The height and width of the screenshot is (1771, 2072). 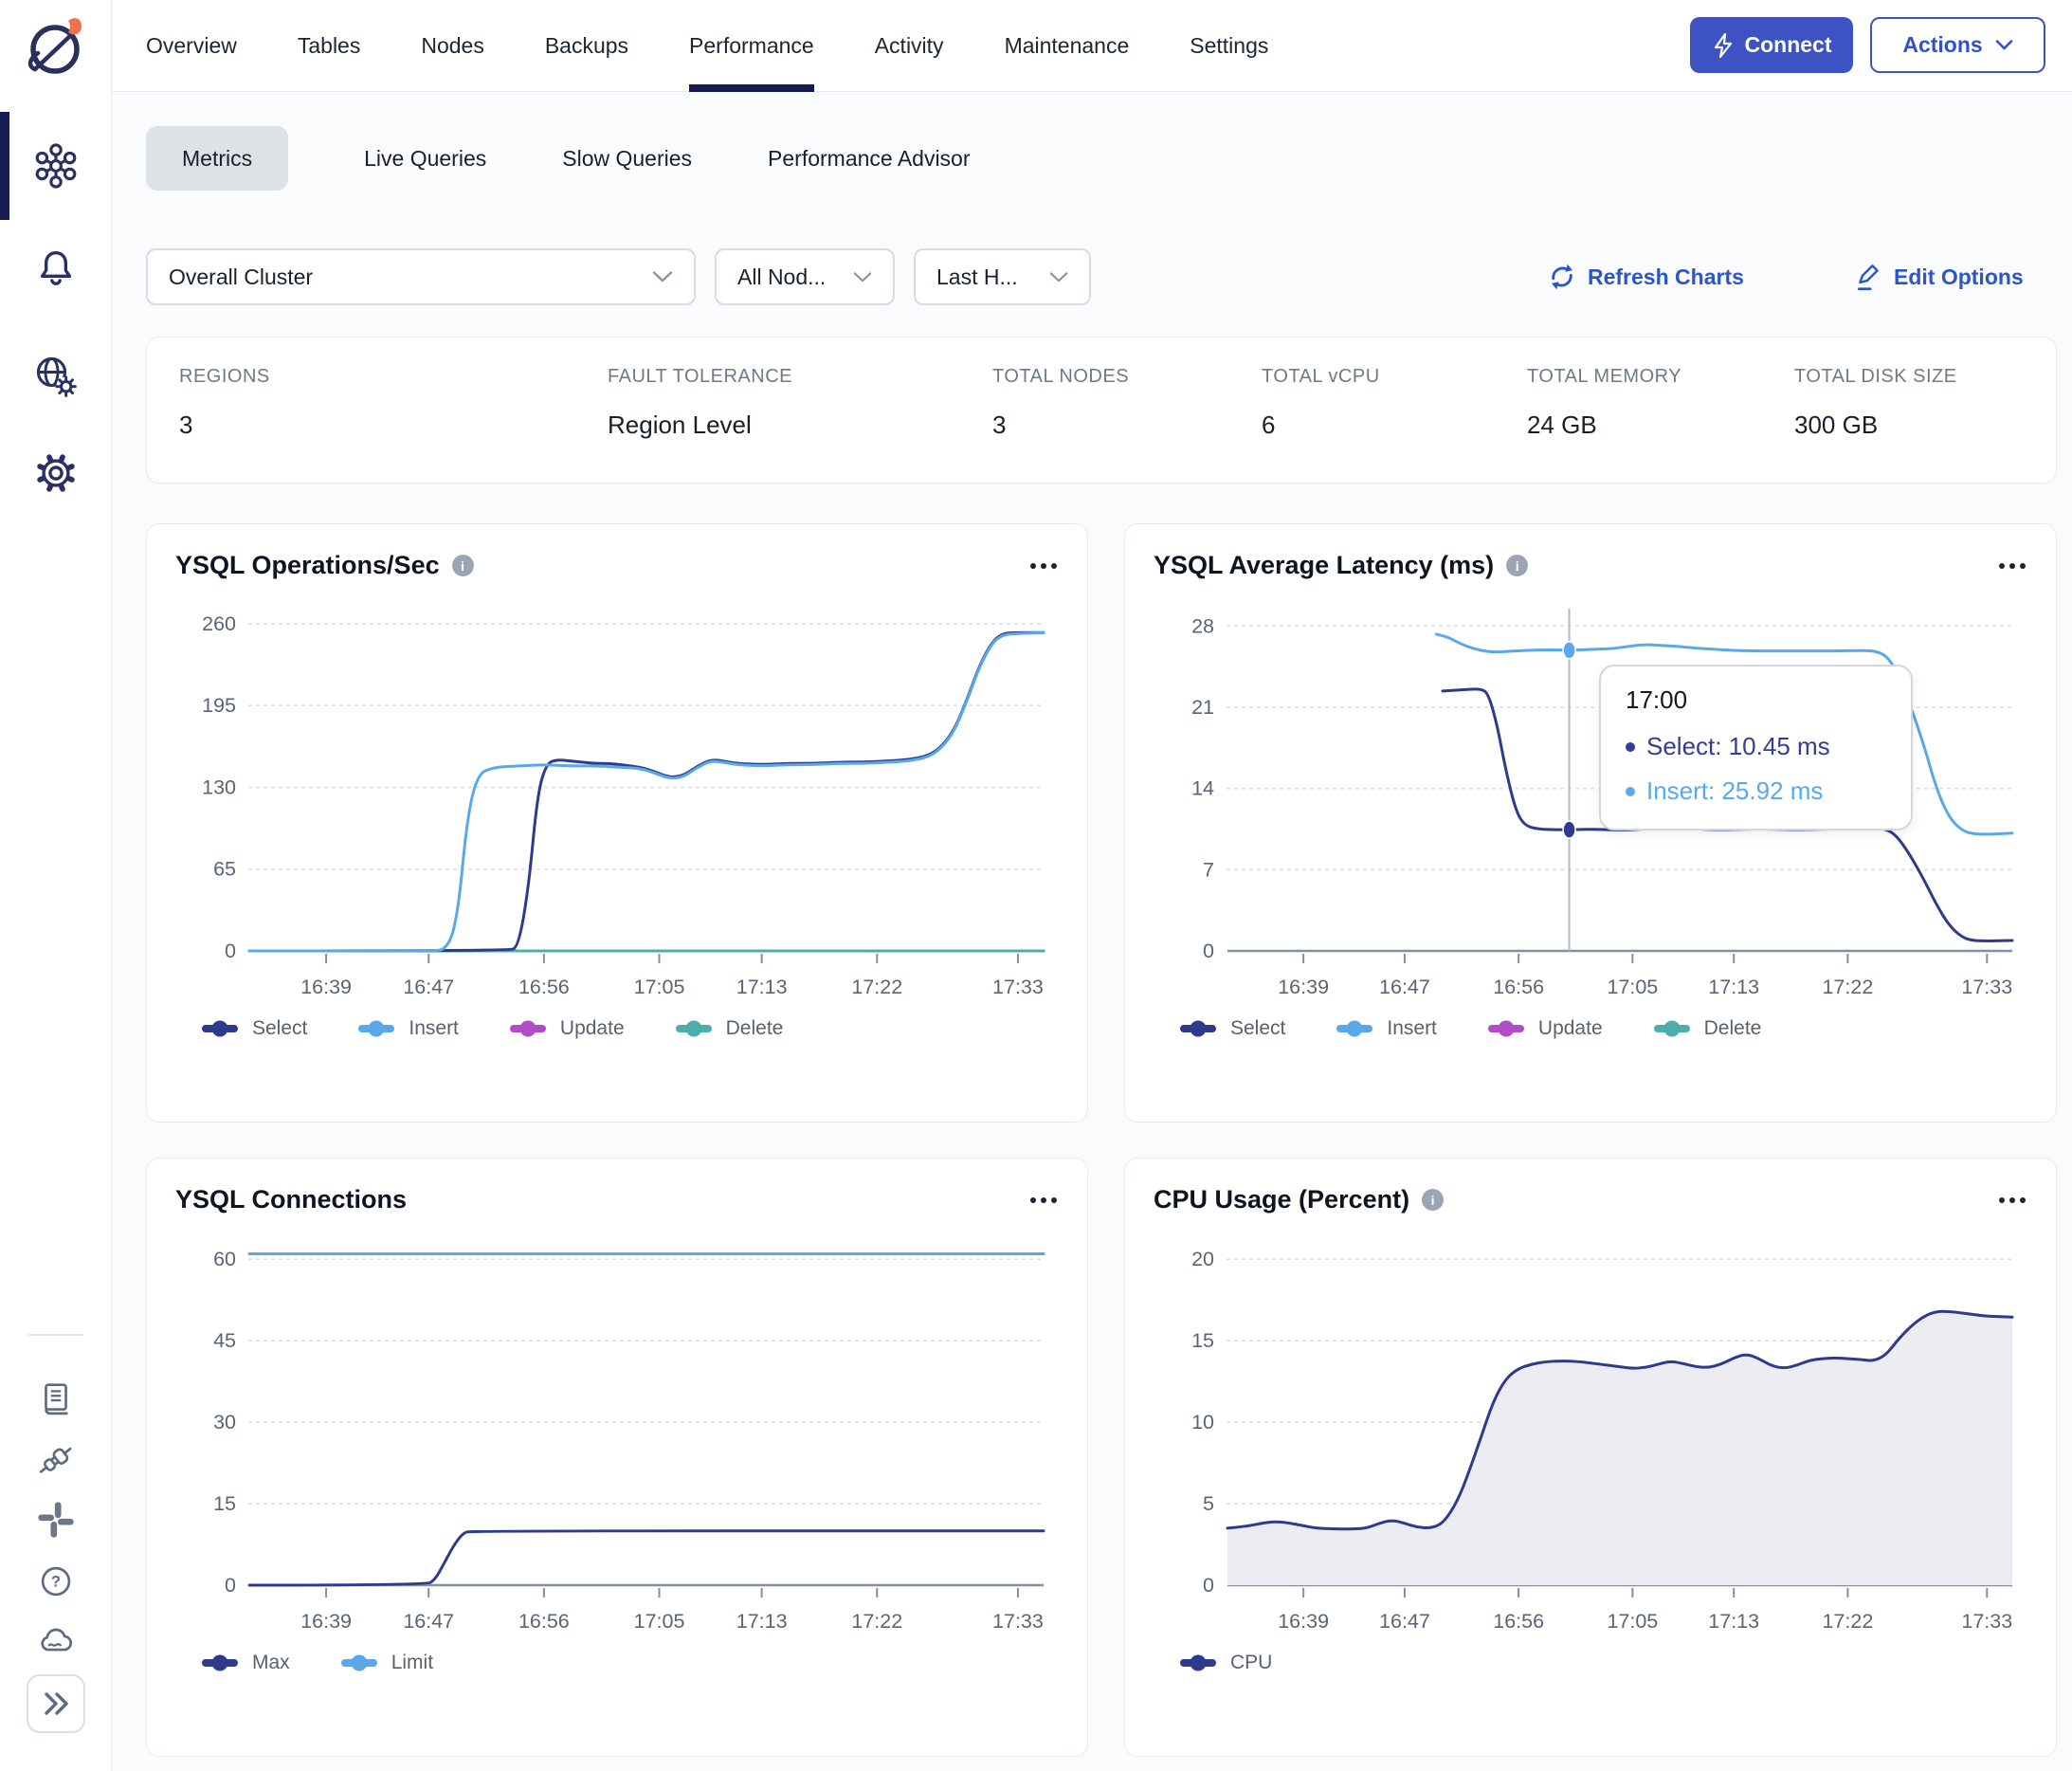 What do you see at coordinates (421, 276) in the screenshot?
I see `cluster-select: Overall Cluster` at bounding box center [421, 276].